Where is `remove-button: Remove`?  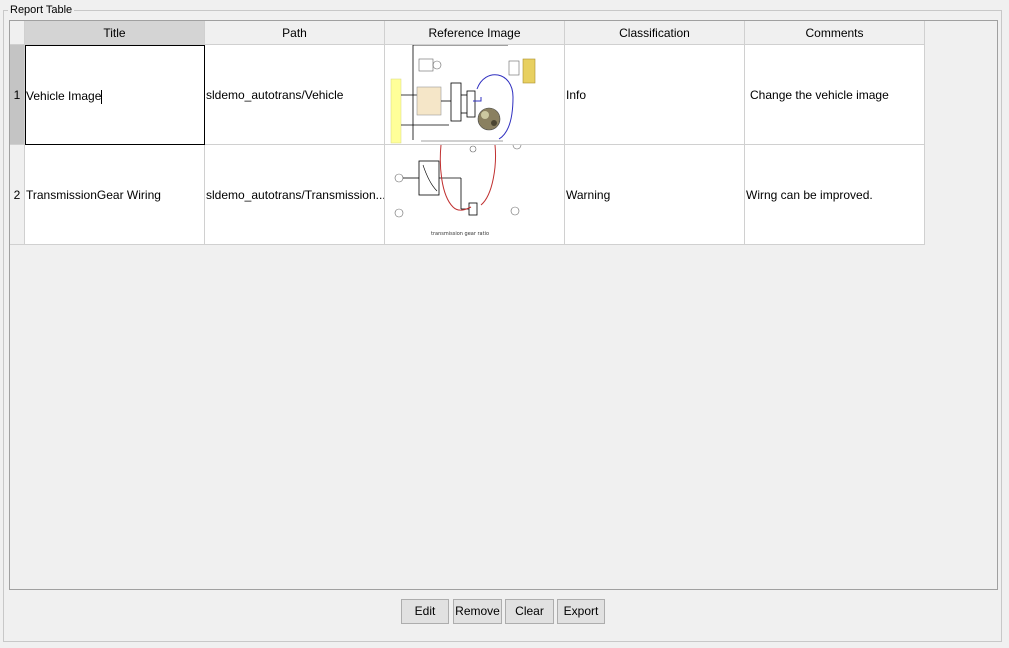 remove-button: Remove is located at coordinates (477, 611).